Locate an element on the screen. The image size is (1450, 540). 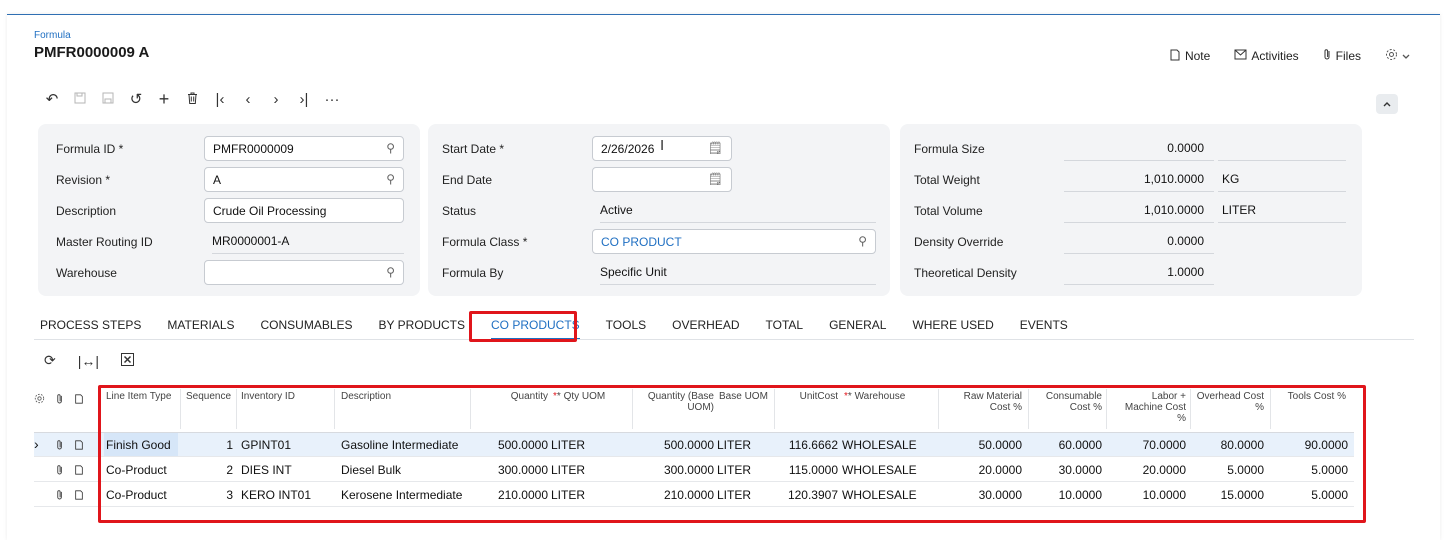
master-routing-link: MR0000001-A is located at coordinates (308, 241).